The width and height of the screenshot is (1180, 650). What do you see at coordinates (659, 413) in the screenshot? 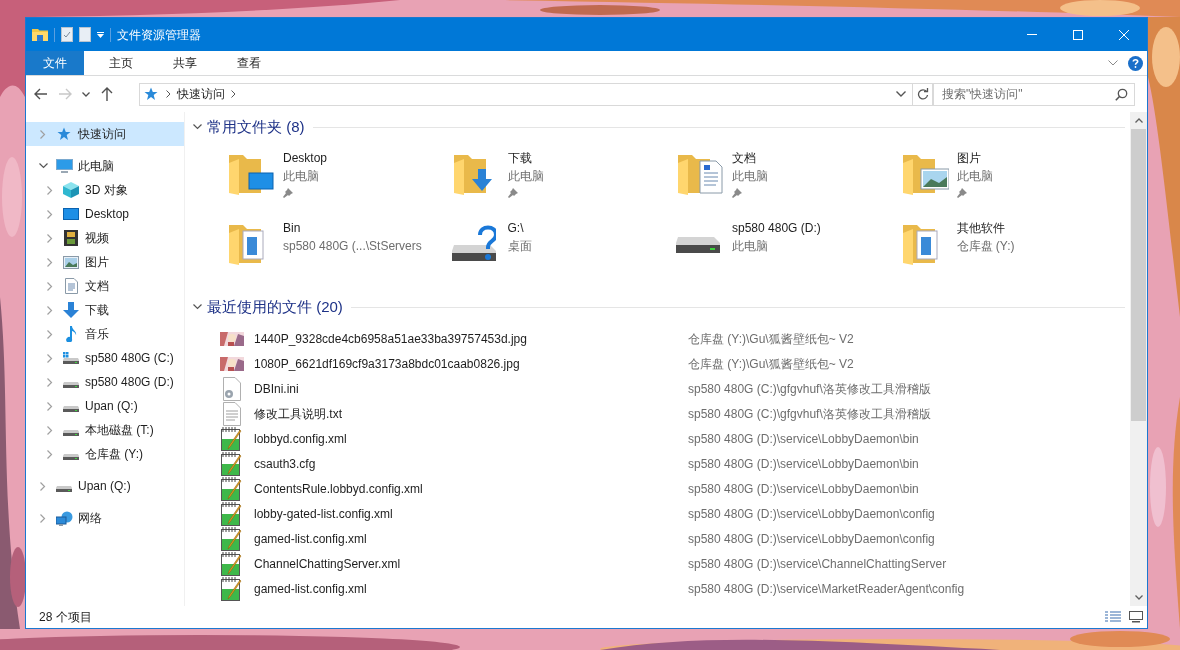
I see `file-row: 修改工具说明.txt sp580 480G (C:)\gfgvhuf\洛英修改工具滑稽版` at bounding box center [659, 413].